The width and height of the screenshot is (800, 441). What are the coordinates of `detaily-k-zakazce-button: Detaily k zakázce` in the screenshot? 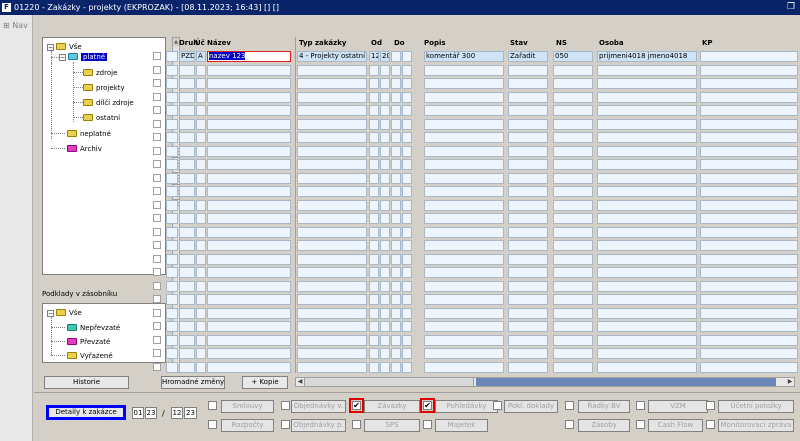 It's located at (86, 412).